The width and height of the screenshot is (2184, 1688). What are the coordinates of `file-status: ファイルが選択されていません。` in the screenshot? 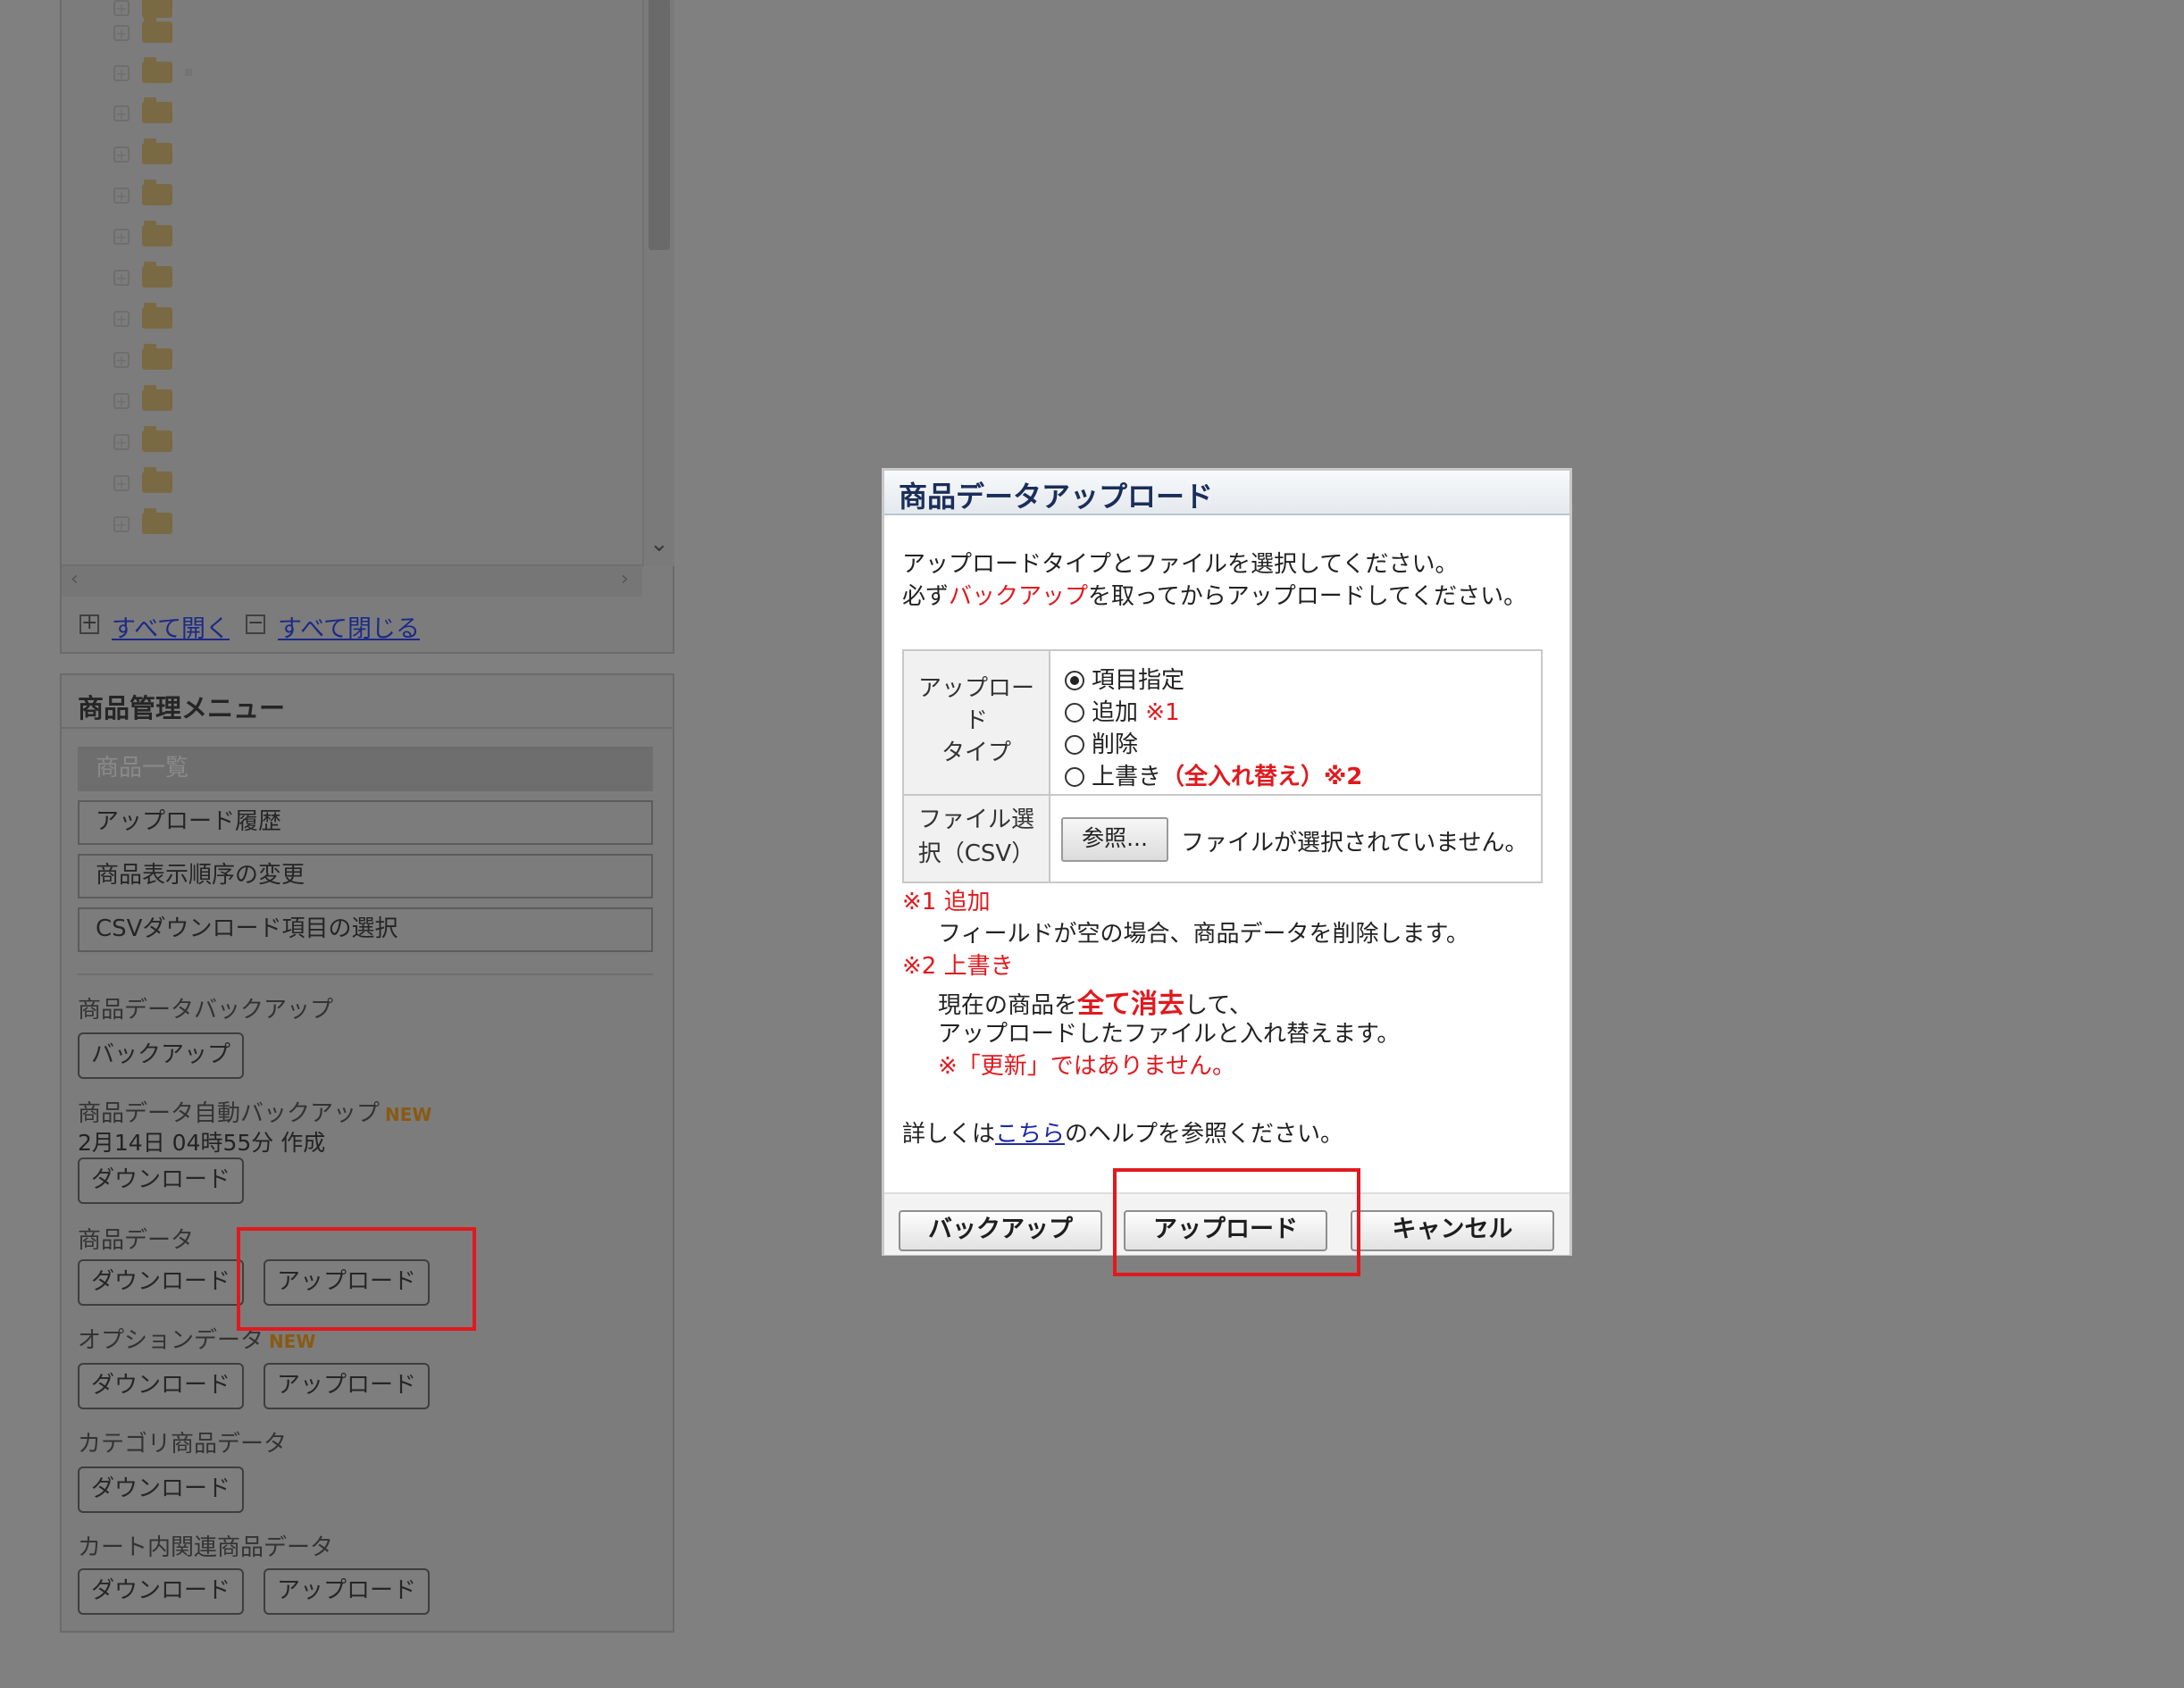 It's located at (1354, 843).